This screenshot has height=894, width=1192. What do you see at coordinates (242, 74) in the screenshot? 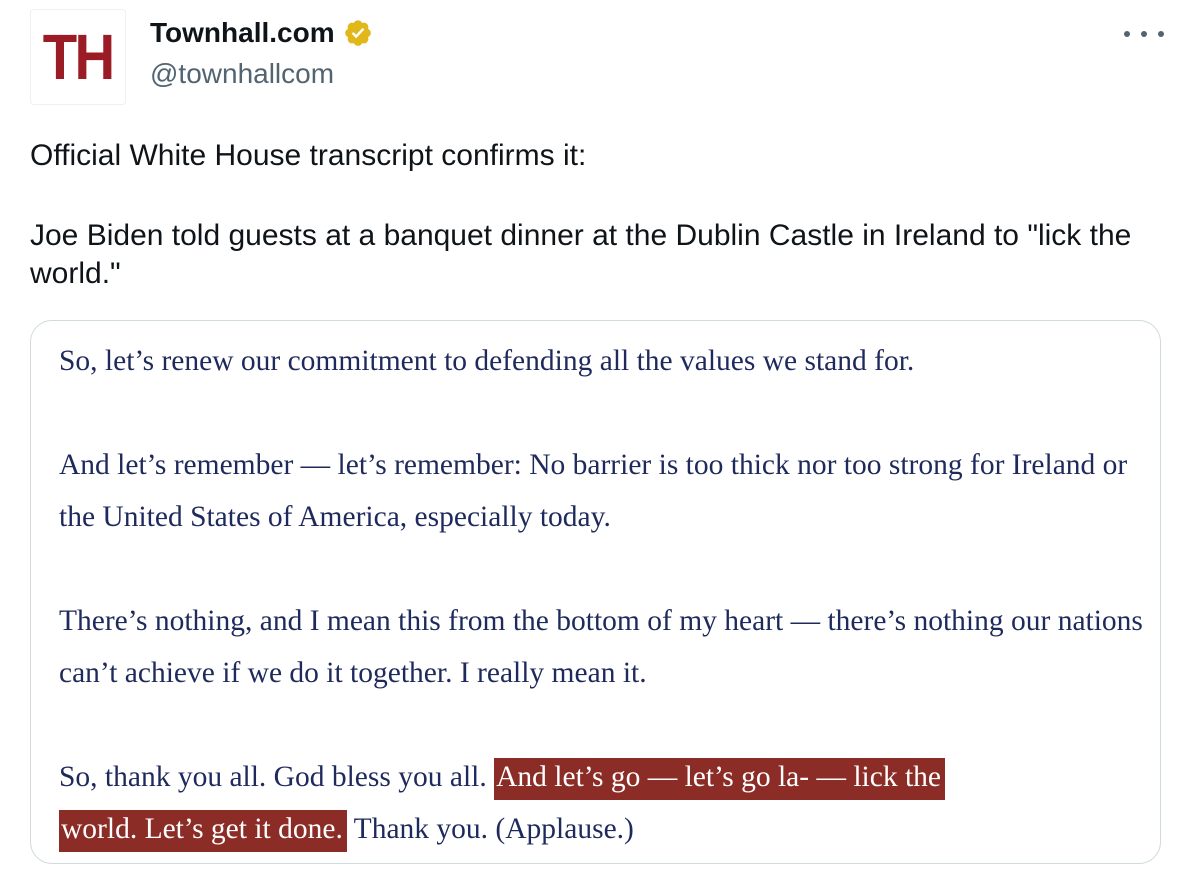
I see `user-handle: @townhallcom` at bounding box center [242, 74].